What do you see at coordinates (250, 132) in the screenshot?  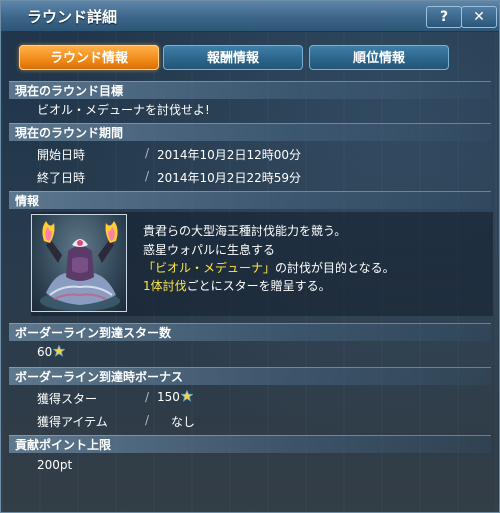 I see `period-header: 現在のラウンド期間` at bounding box center [250, 132].